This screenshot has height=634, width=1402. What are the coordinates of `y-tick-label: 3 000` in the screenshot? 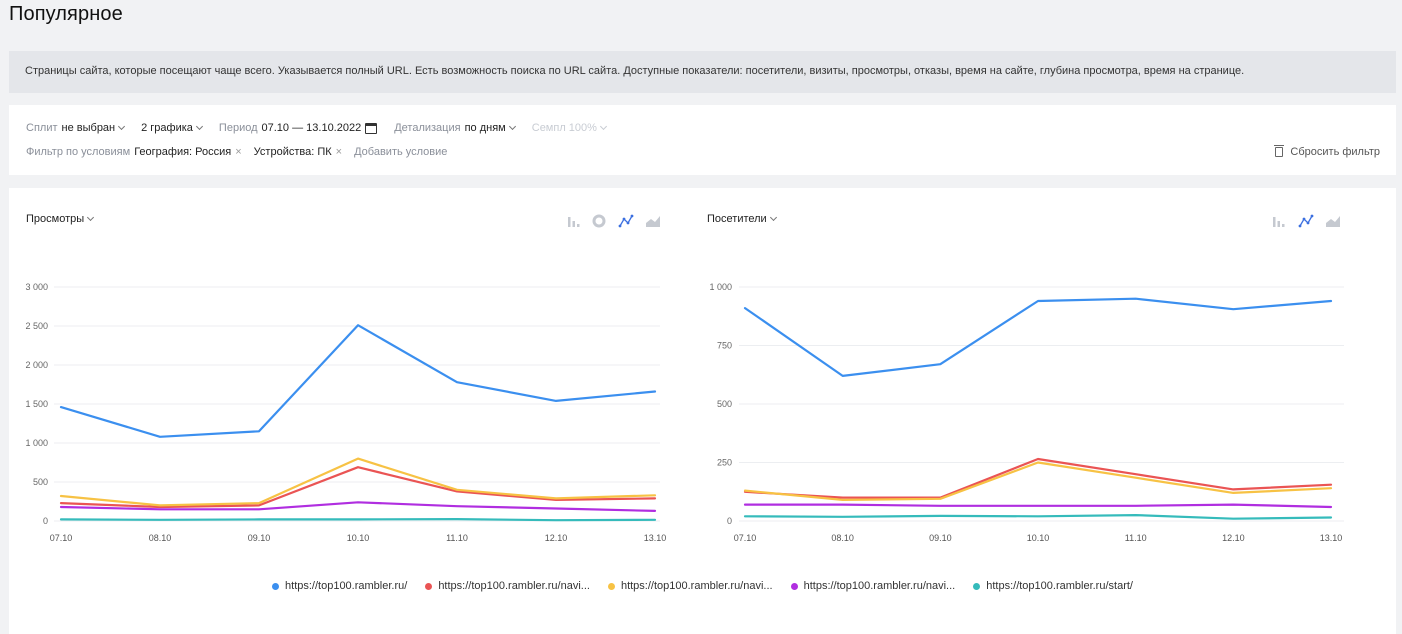 It's located at (36, 287).